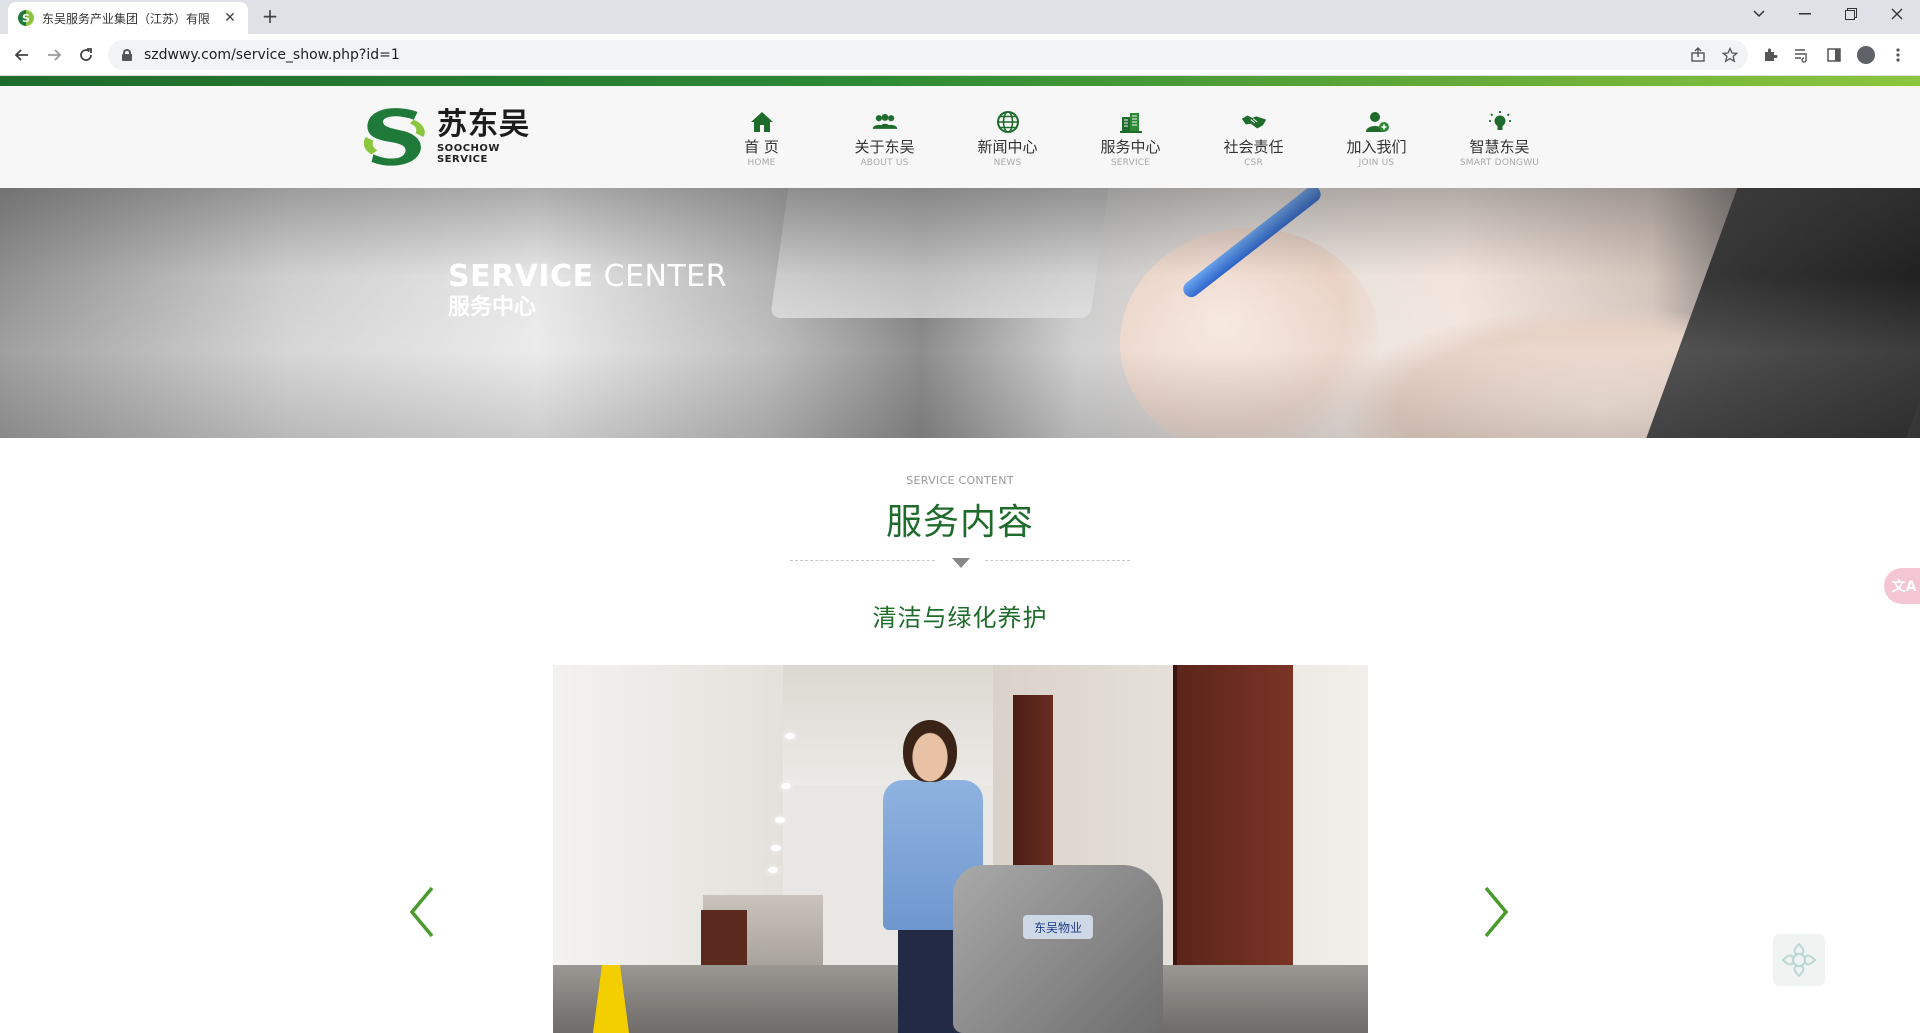 The width and height of the screenshot is (1920, 1033). I want to click on avatar, so click(1866, 55).